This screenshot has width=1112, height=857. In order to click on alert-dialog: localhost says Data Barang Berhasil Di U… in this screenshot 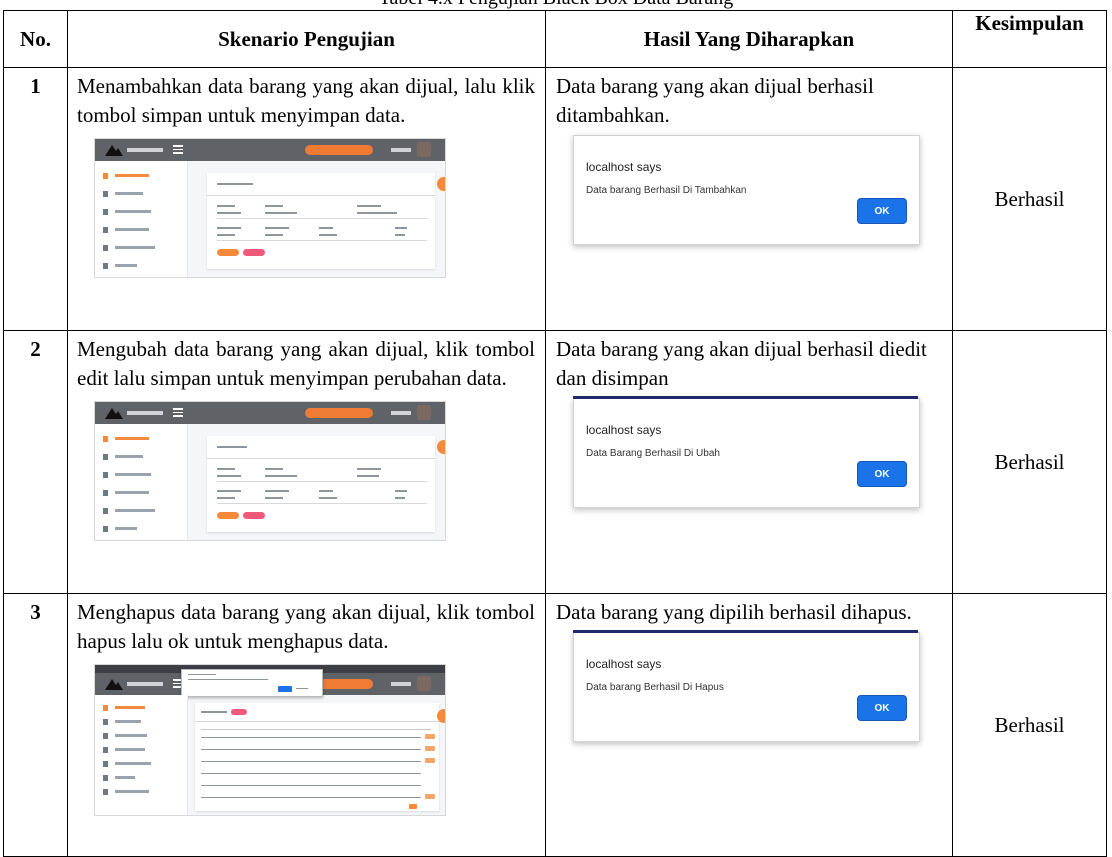, I will do `click(746, 452)`.